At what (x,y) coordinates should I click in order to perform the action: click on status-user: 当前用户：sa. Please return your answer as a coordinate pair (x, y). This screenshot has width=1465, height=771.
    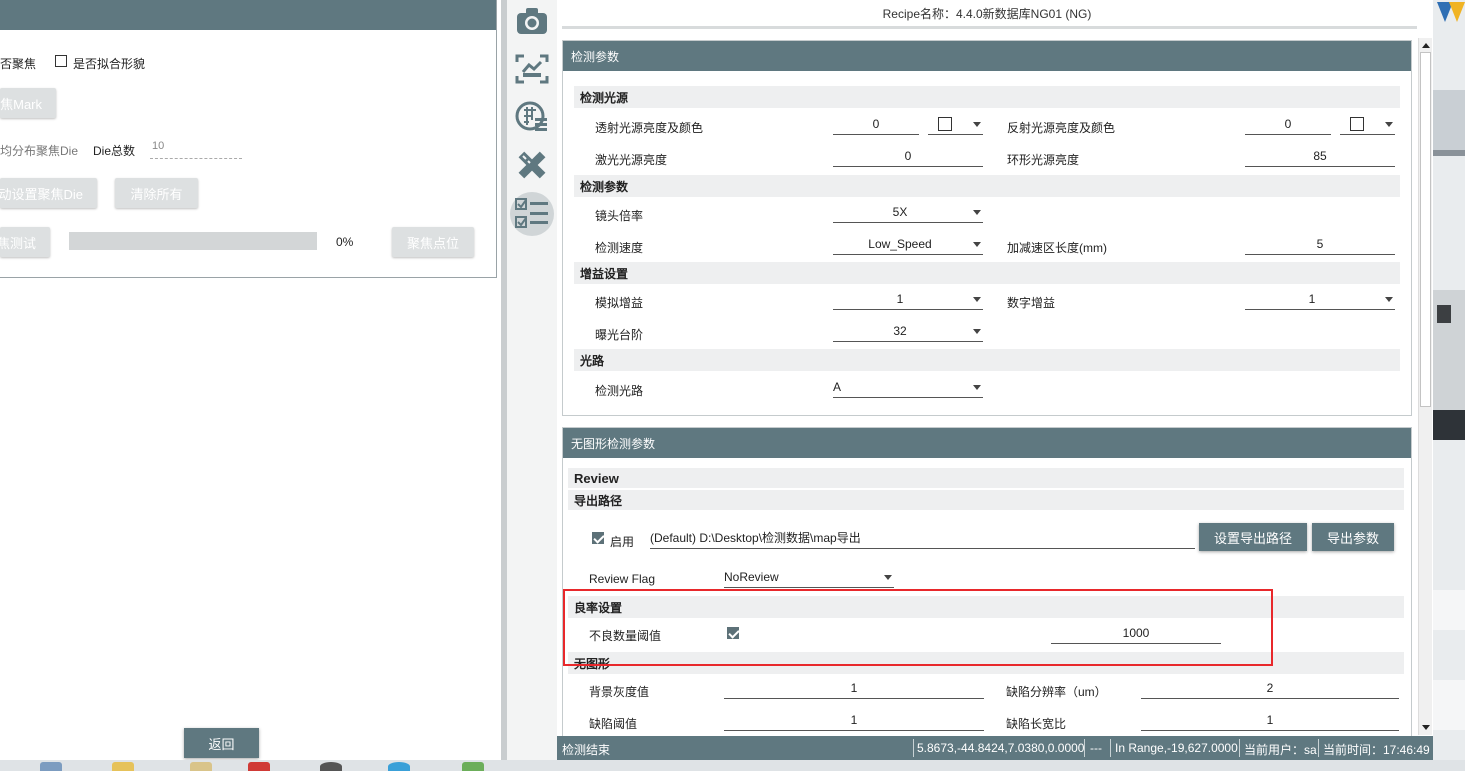
    Looking at the image, I should click on (1280, 750).